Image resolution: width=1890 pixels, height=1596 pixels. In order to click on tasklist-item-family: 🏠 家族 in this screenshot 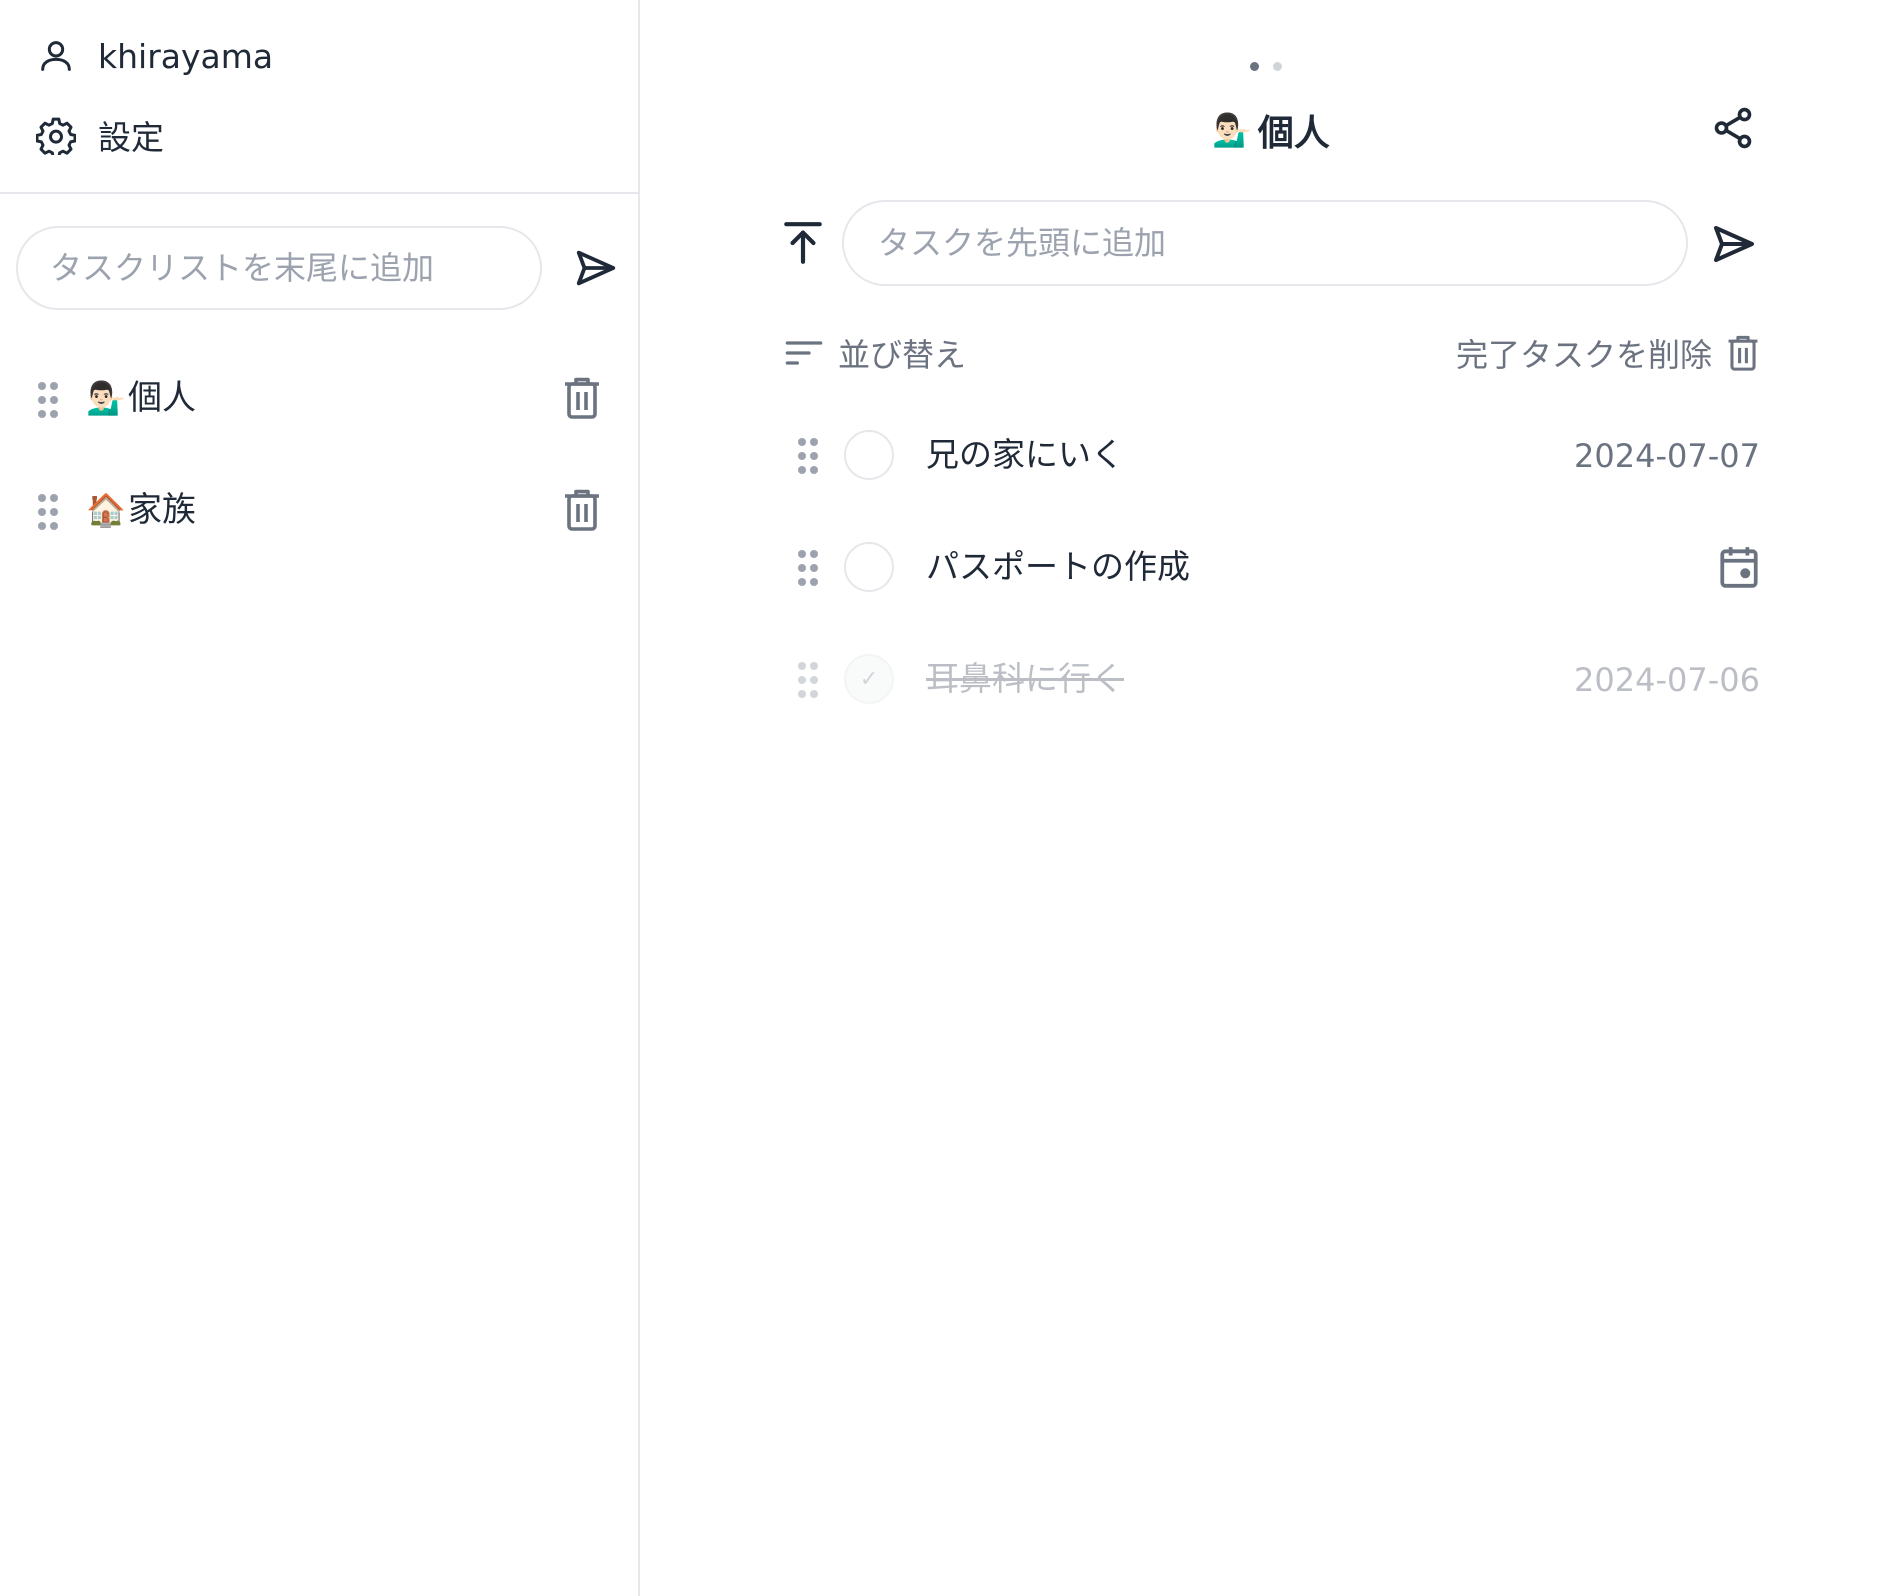, I will do `click(320, 518)`.